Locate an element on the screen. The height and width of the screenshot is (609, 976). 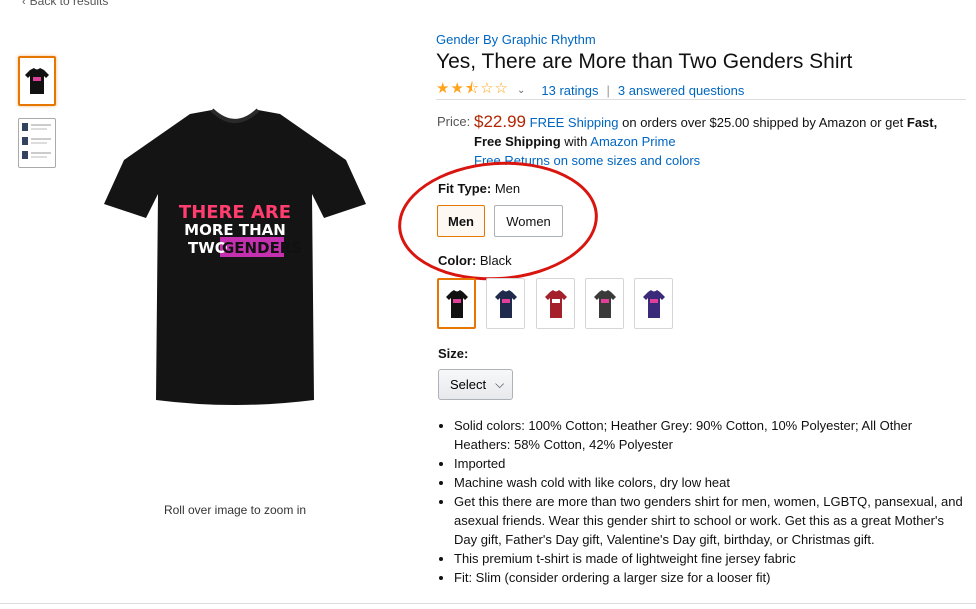
brand-link: Gender By Graphic Rhythm is located at coordinates (516, 39).